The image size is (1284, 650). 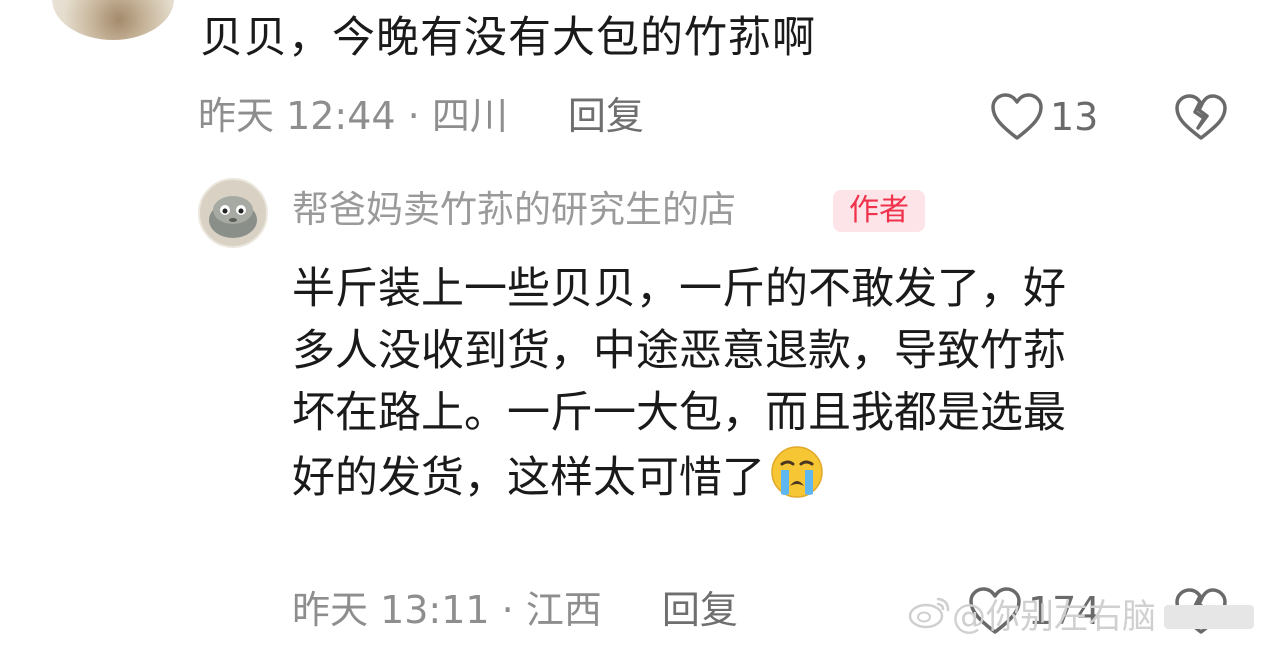 I want to click on comment-like-button: 13, so click(x=1044, y=117).